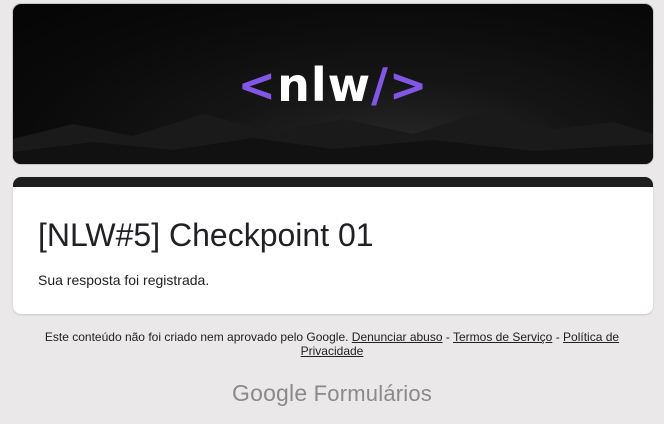 Image resolution: width=664 pixels, height=424 pixels. I want to click on report-abuse-link: Denunciar abuso, so click(397, 337).